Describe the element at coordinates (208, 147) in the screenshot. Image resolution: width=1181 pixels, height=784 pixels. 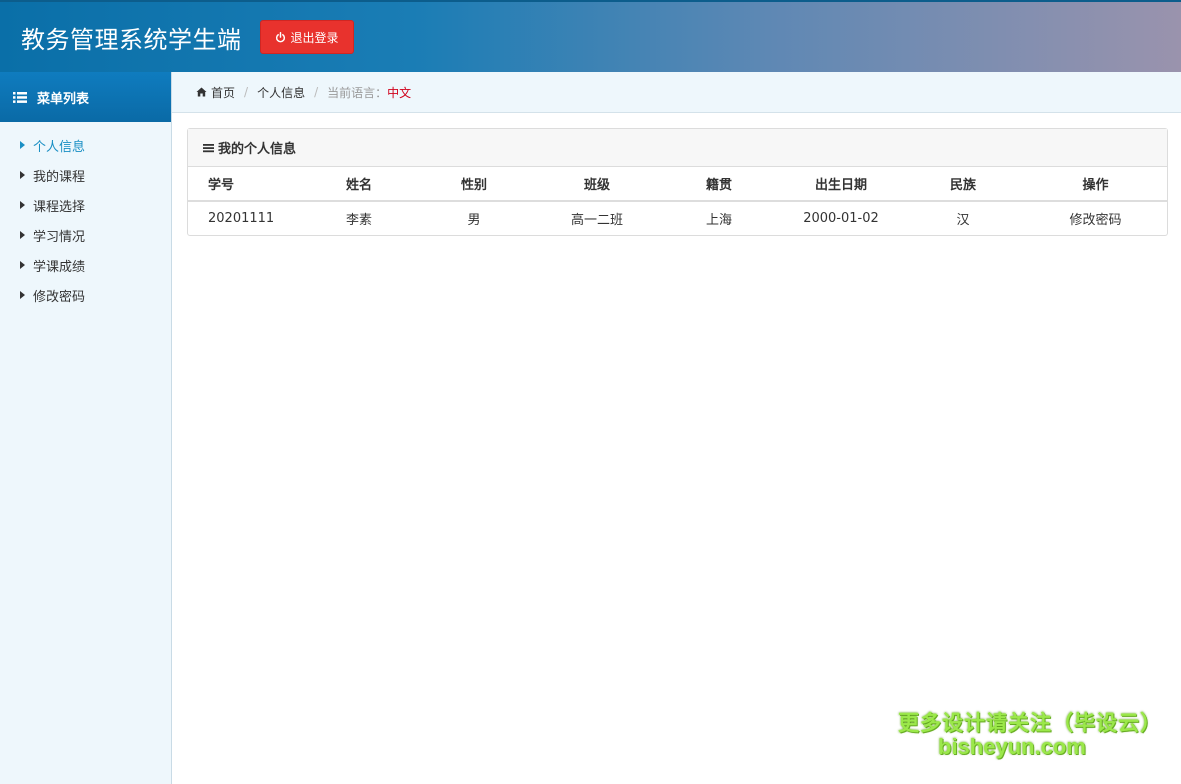
I see `bars-icon` at that location.